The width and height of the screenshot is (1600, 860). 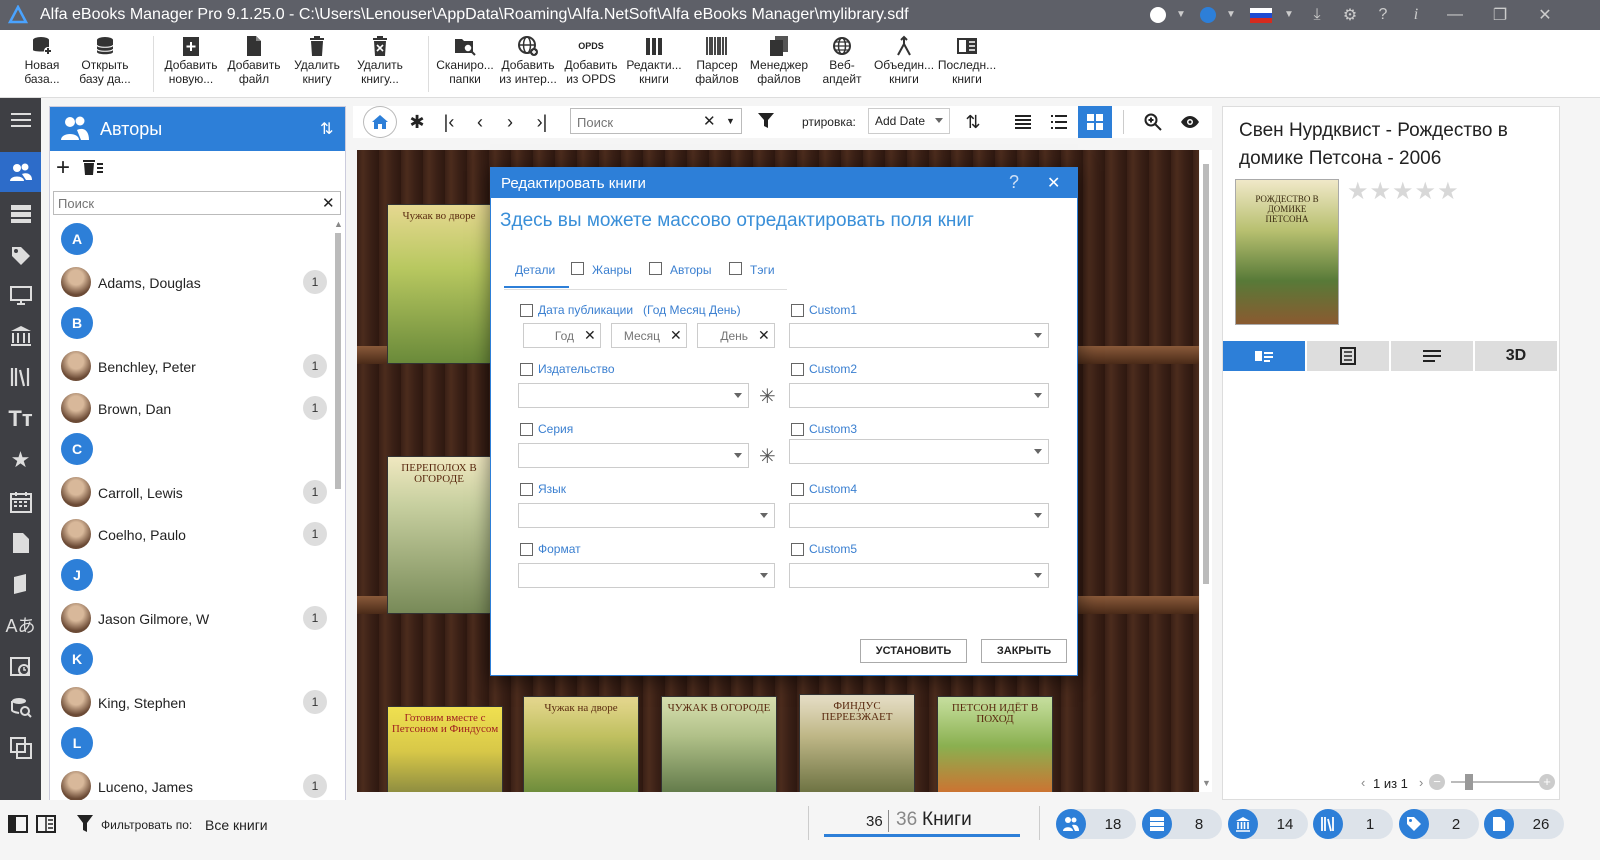 I want to click on nav-languages-icon: Aあ, so click(x=20, y=625).